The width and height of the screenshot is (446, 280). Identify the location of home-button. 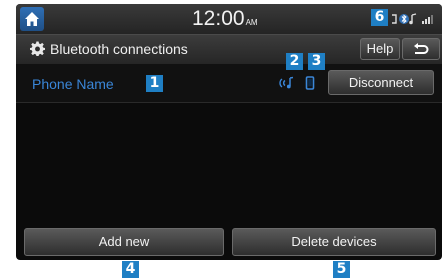
(32, 19).